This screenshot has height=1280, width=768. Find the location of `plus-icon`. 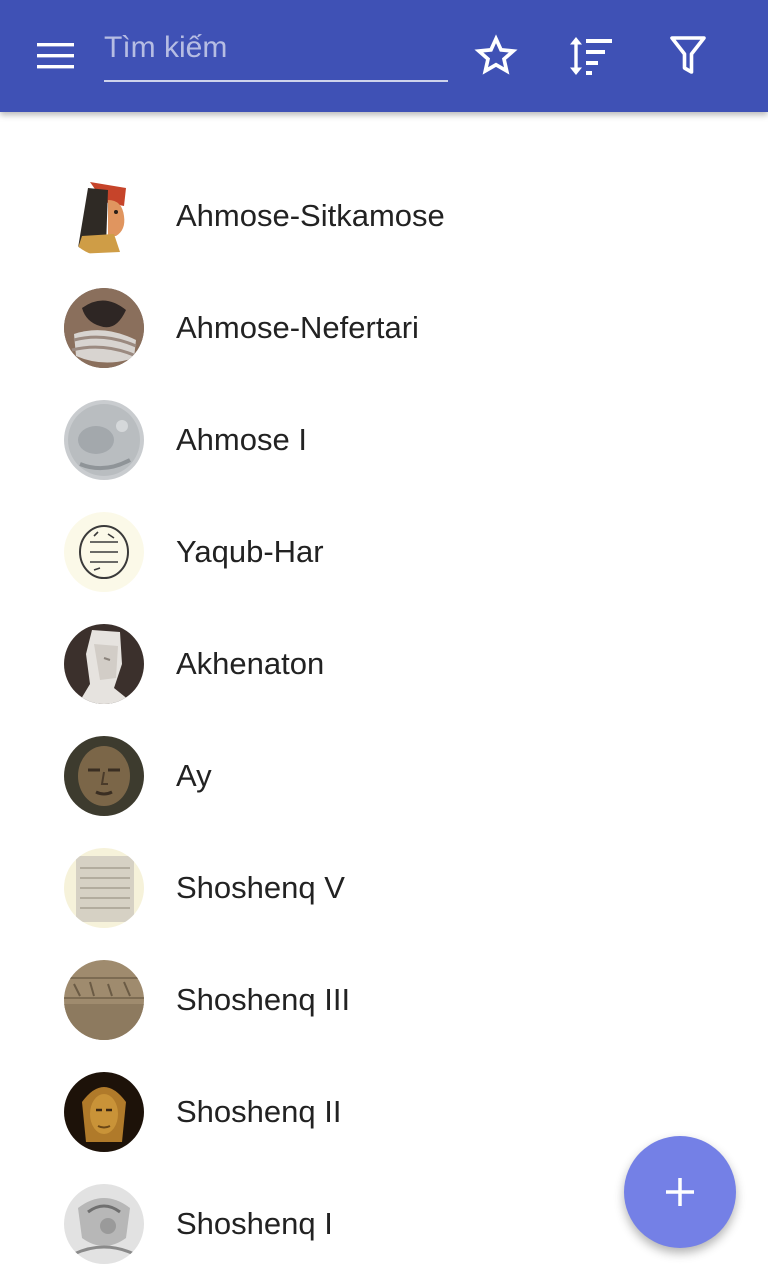

plus-icon is located at coordinates (680, 1192).